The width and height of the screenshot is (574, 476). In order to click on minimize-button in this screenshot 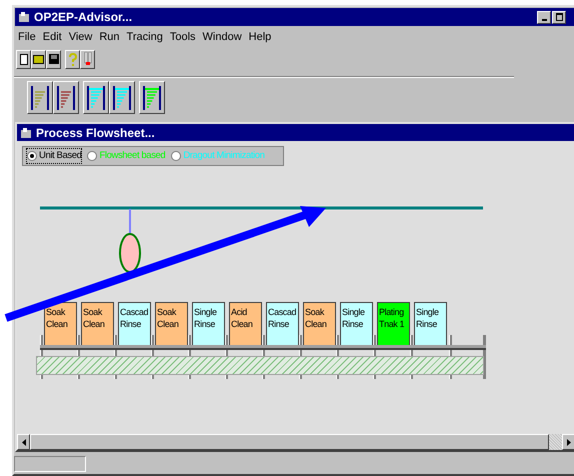, I will do `click(544, 17)`.